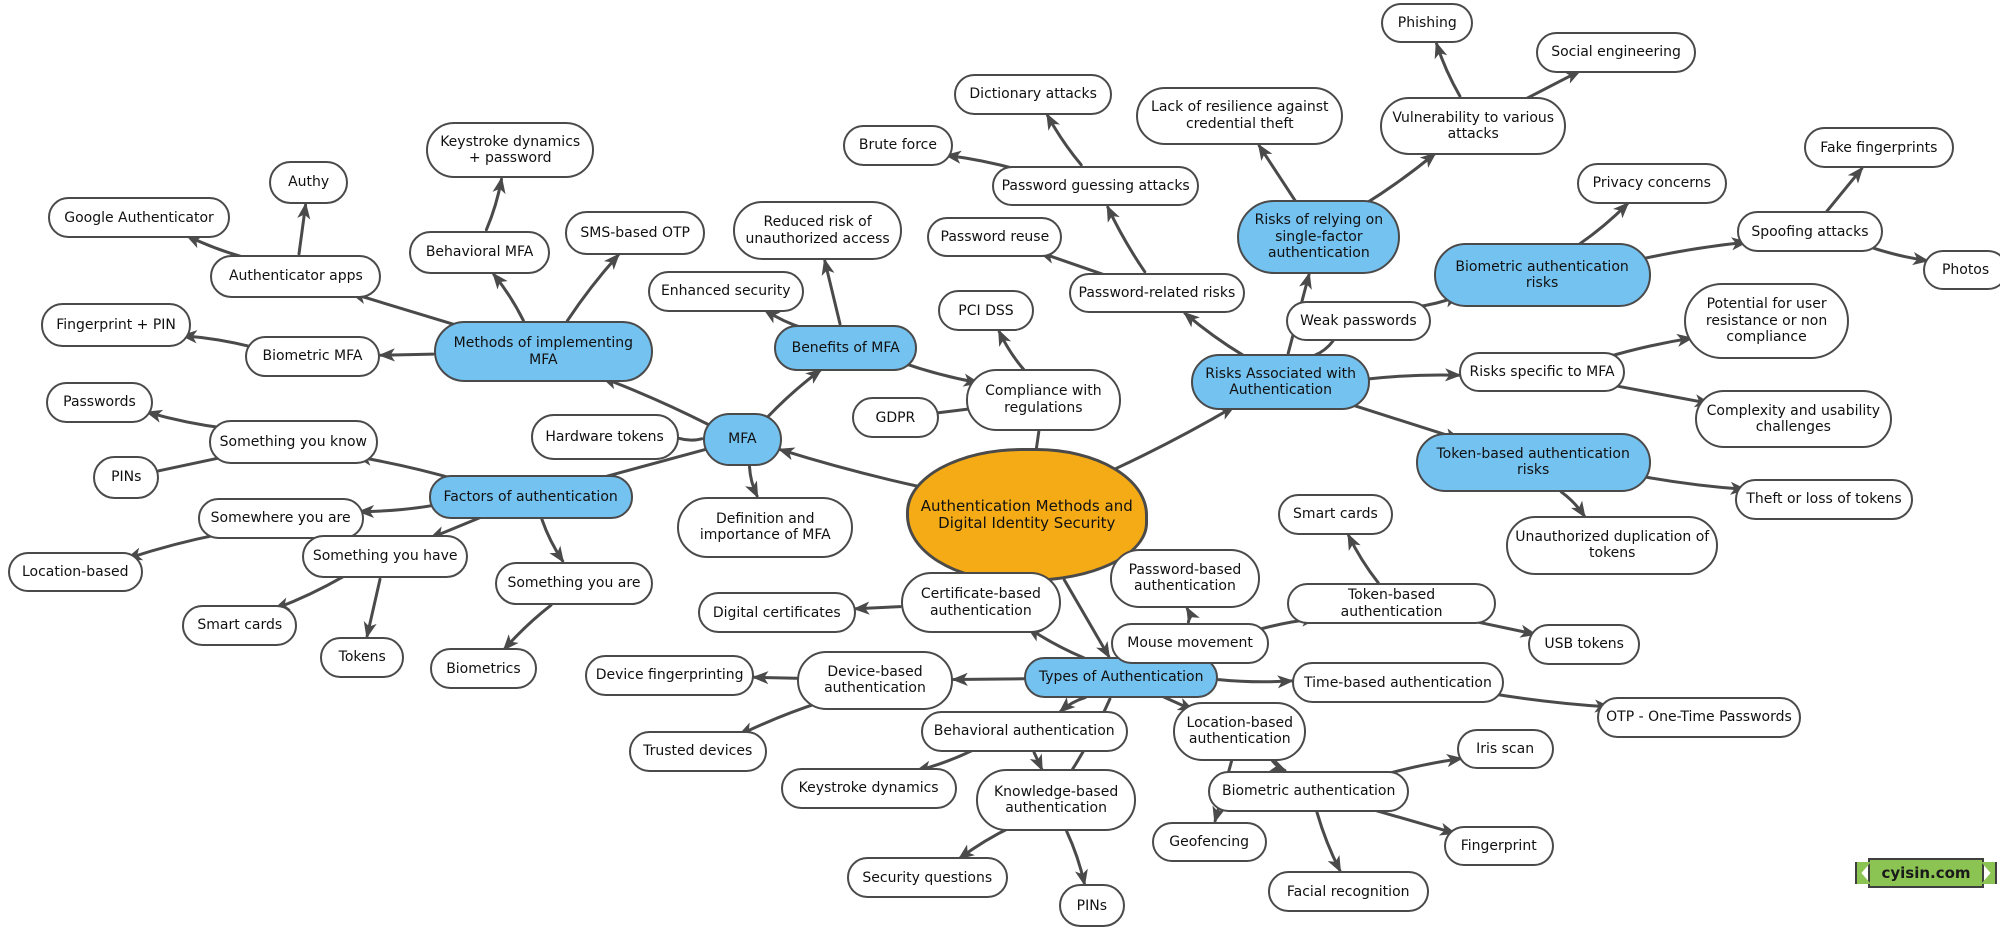 The height and width of the screenshot is (930, 2000). Describe the element at coordinates (309, 182) in the screenshot. I see `mindmap-node-authy: Authy` at that location.